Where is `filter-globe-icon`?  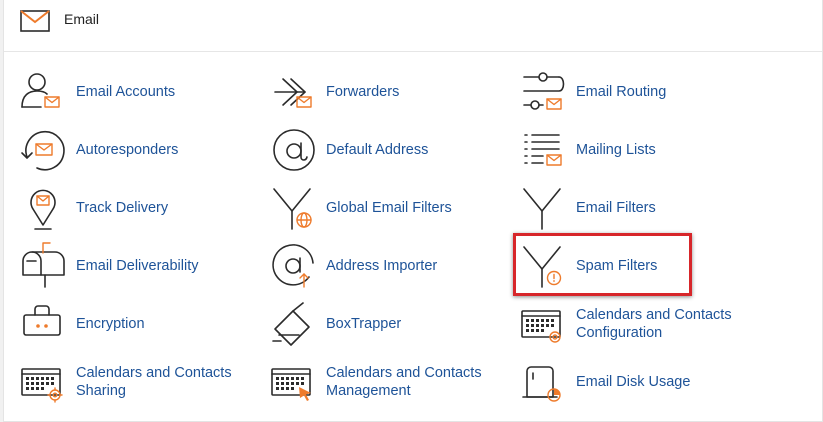 filter-globe-icon is located at coordinates (292, 209).